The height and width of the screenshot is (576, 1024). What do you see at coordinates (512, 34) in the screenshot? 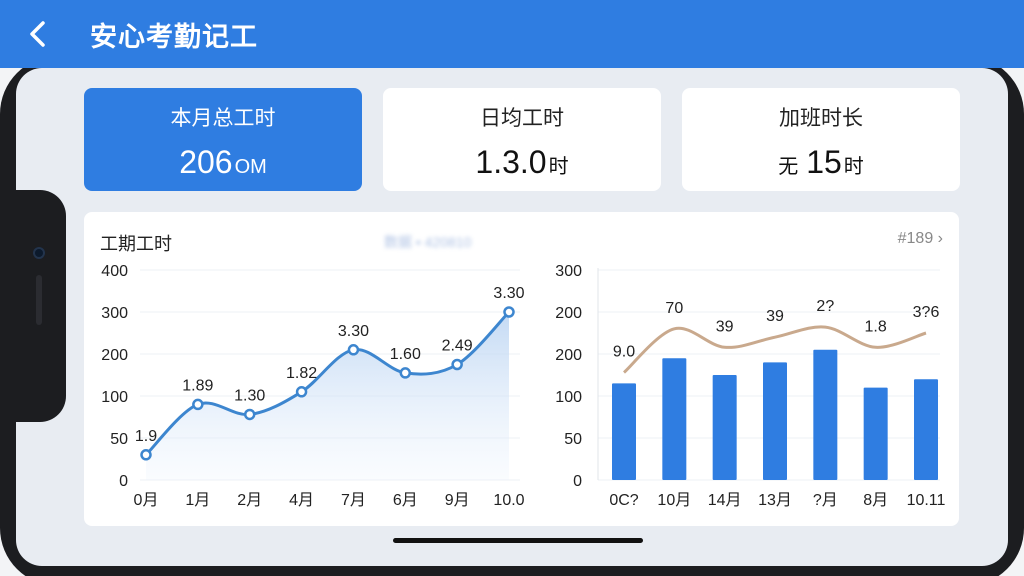
I see `app-bar: 安心考勤记工` at bounding box center [512, 34].